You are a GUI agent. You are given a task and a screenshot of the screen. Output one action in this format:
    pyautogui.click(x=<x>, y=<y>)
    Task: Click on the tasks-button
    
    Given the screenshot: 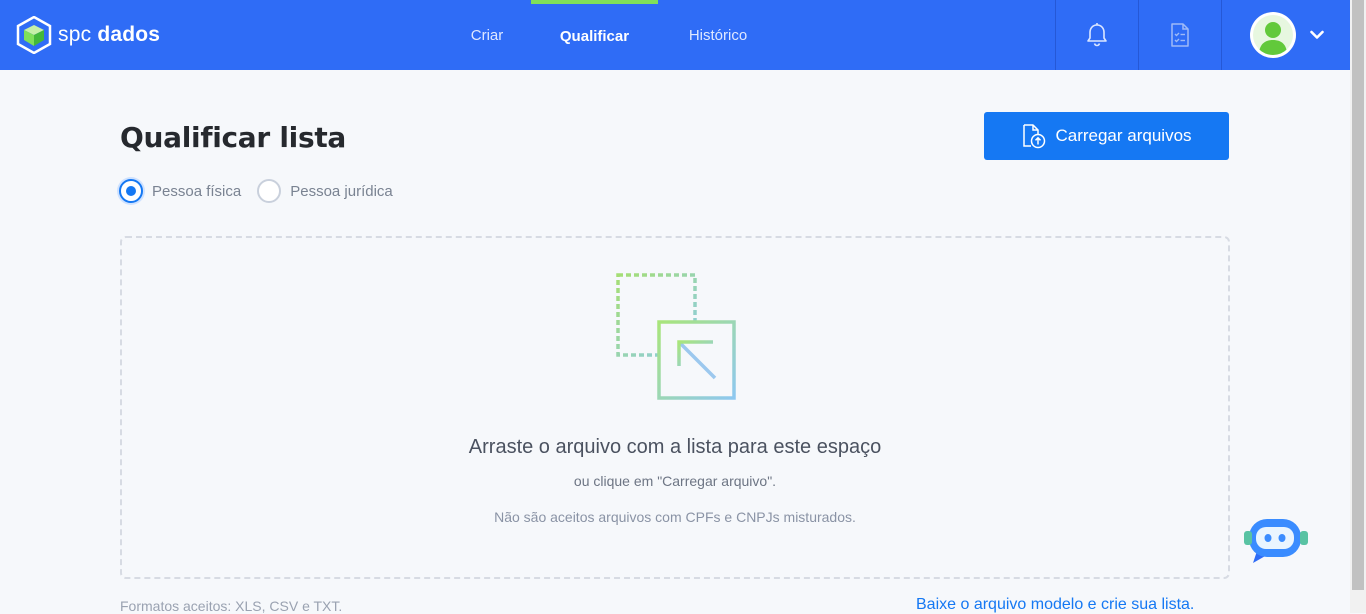 What is the action you would take?
    pyautogui.click(x=1180, y=35)
    